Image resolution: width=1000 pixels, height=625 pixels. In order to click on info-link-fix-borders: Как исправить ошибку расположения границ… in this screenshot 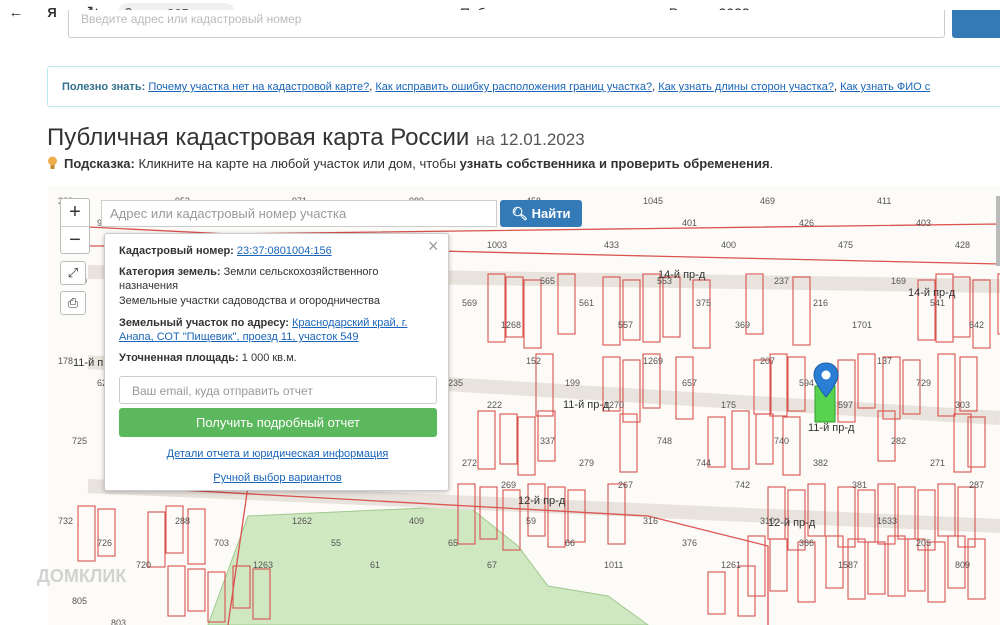, I will do `click(513, 87)`.